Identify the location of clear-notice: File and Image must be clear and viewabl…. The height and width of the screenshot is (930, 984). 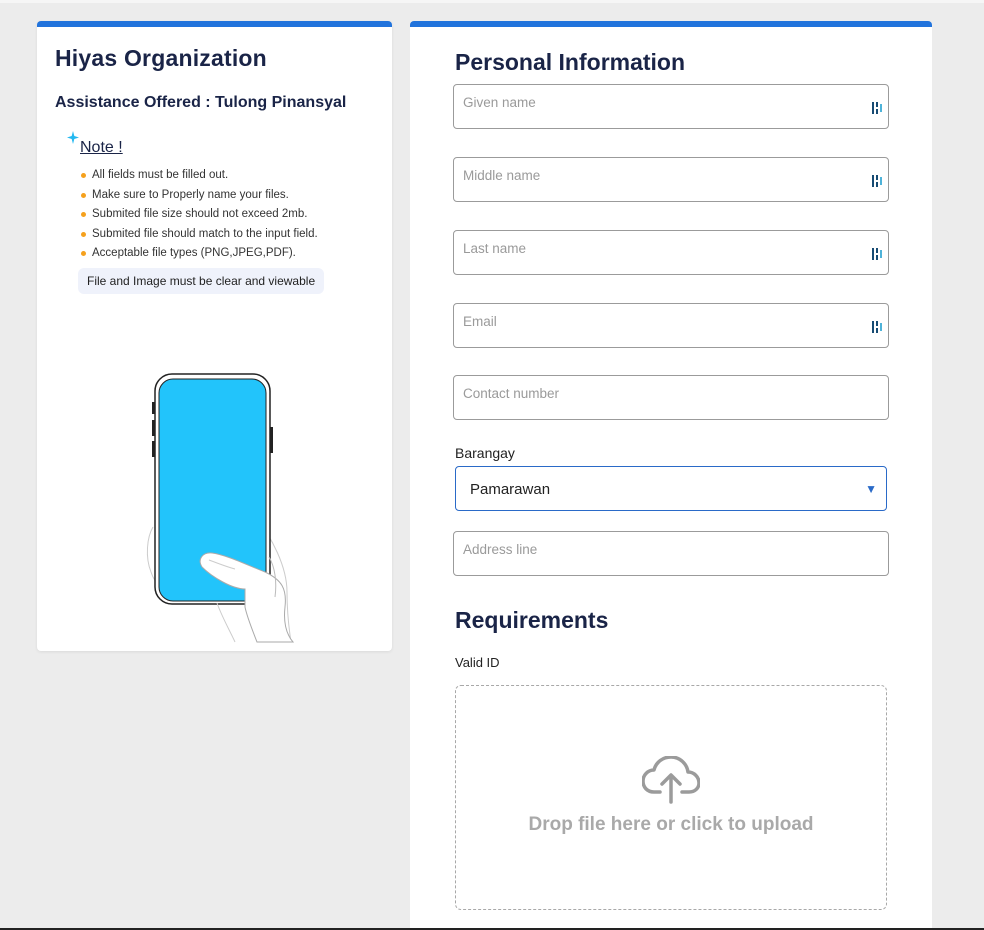
(201, 281).